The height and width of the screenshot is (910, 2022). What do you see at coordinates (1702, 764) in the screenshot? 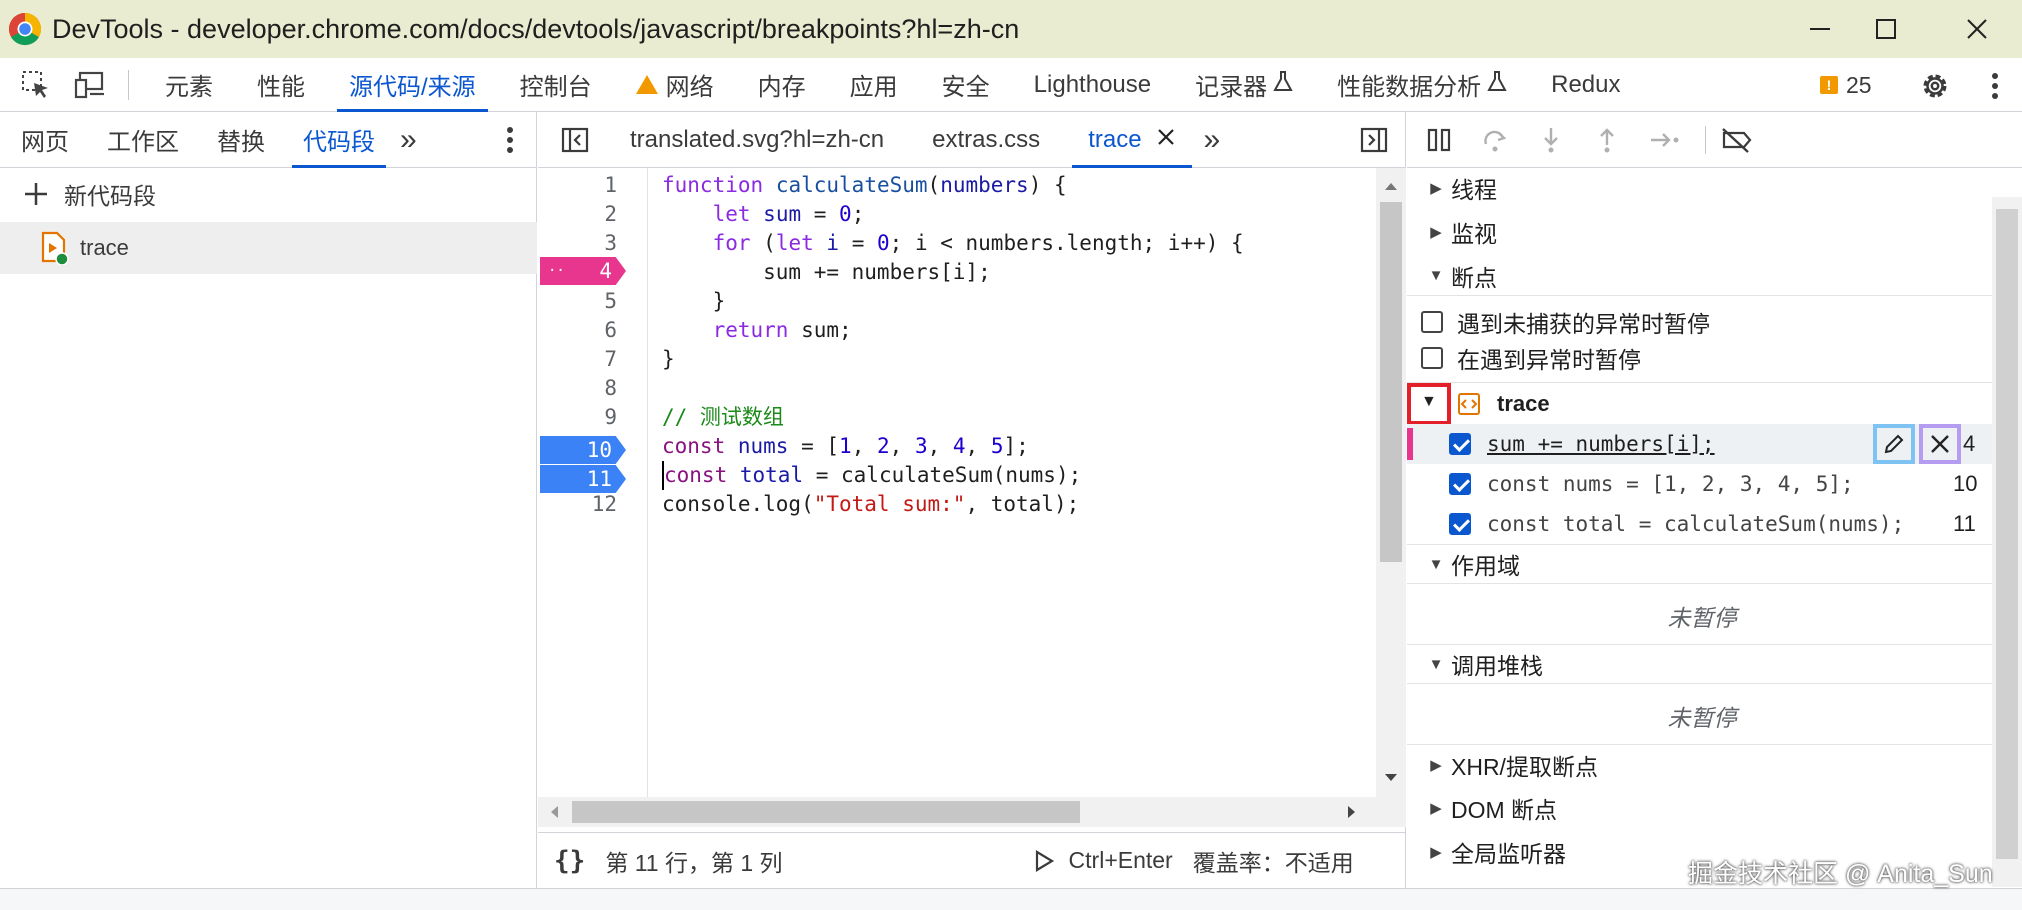
I see `xhr-breakpoints-section-header: ▶ XHR/提取断点` at bounding box center [1702, 764].